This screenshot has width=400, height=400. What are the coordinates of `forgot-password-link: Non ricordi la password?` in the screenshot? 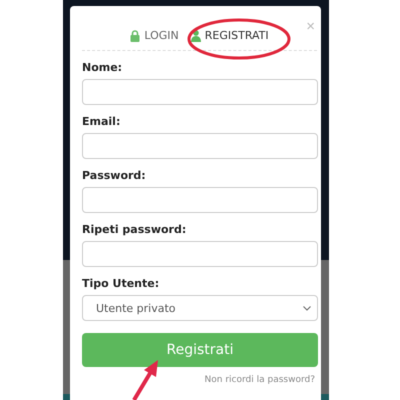 It's located at (259, 380).